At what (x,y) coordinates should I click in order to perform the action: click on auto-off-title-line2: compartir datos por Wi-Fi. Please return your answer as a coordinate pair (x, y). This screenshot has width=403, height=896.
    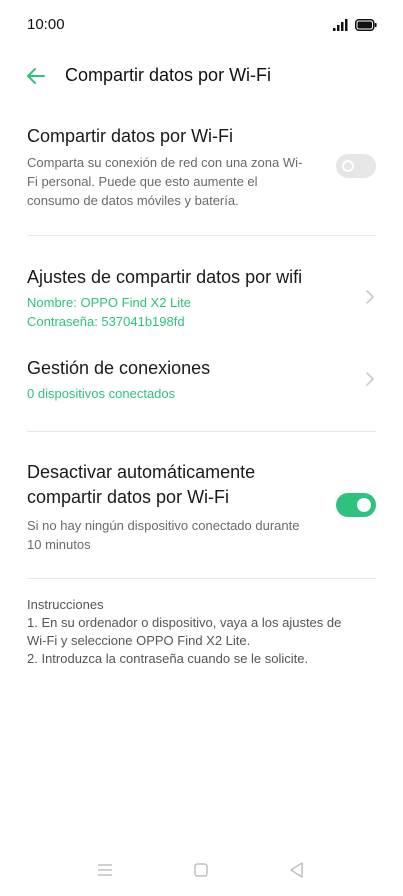
    Looking at the image, I should click on (128, 497).